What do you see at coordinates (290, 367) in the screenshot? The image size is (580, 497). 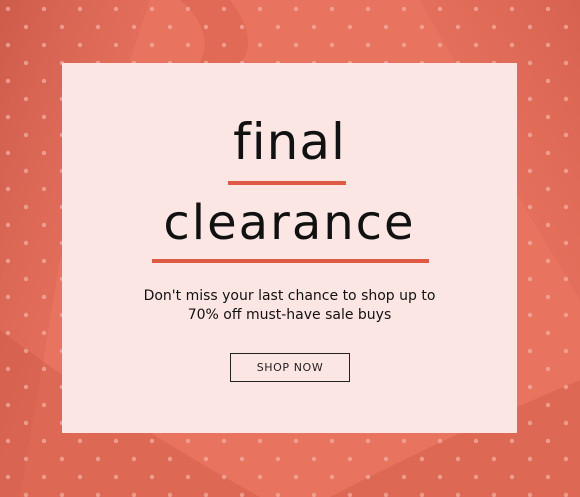 I see `shop-now-button: SHOP NOW` at bounding box center [290, 367].